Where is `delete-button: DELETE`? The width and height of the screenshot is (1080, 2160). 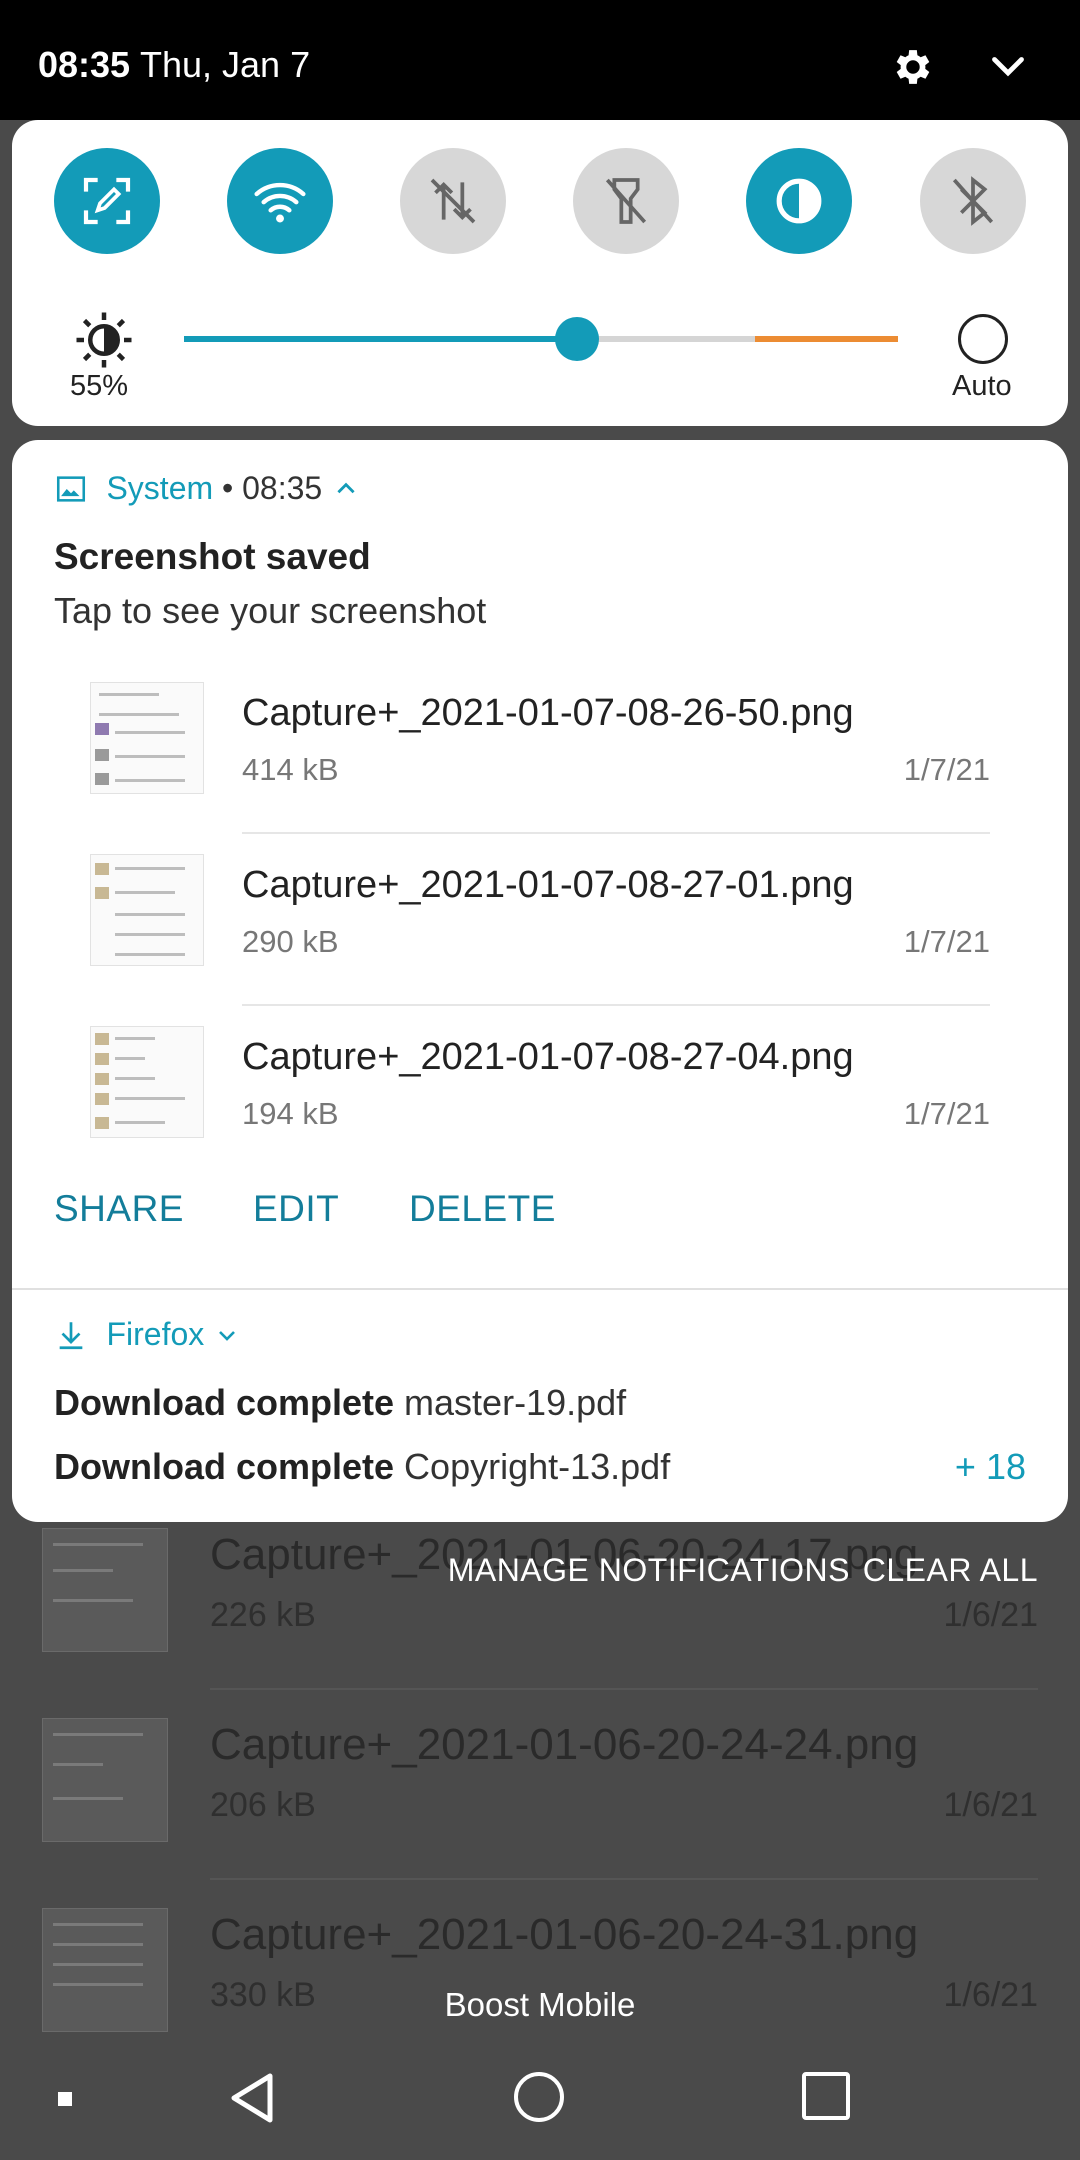 delete-button: DELETE is located at coordinates (482, 1209).